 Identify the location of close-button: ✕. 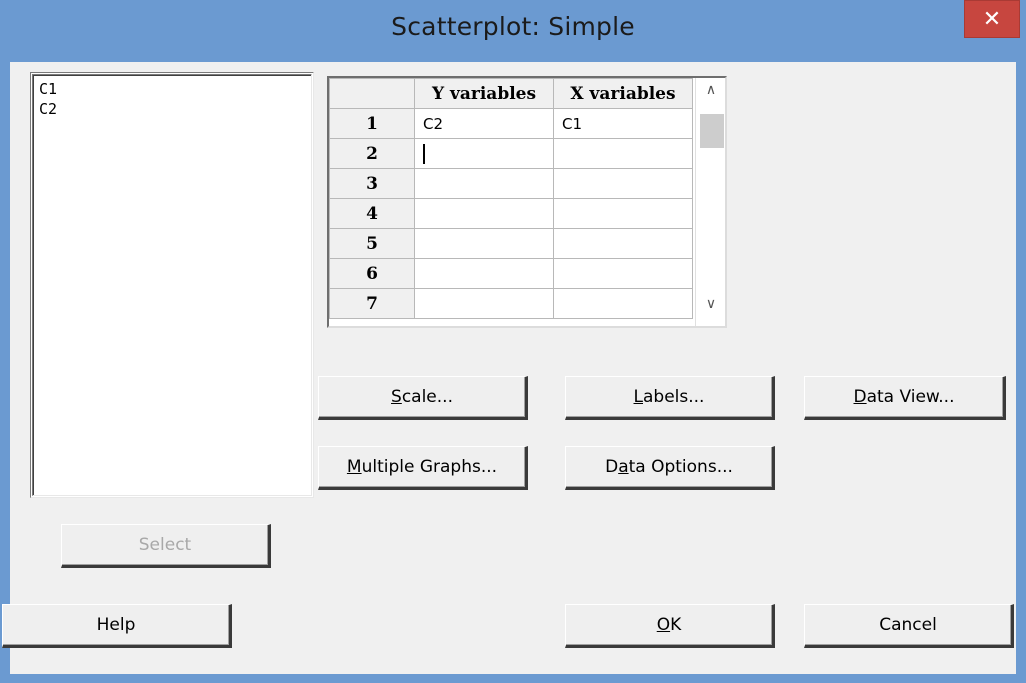
(992, 19).